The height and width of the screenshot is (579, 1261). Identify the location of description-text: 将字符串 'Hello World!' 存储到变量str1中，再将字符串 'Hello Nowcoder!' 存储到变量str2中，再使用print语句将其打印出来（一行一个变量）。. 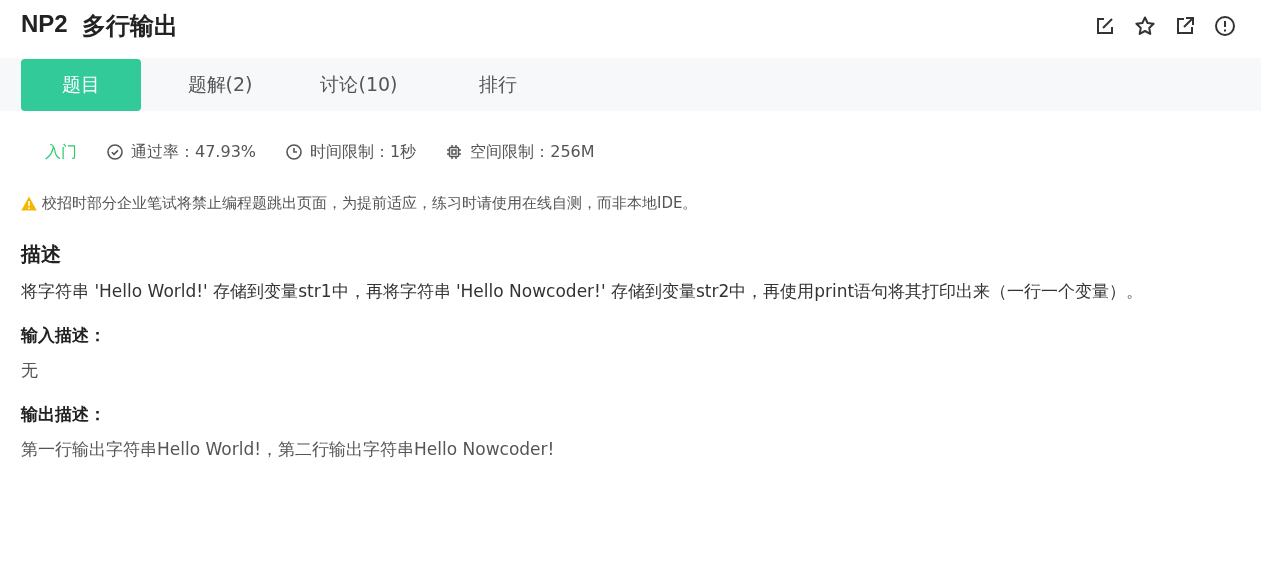
(583, 291).